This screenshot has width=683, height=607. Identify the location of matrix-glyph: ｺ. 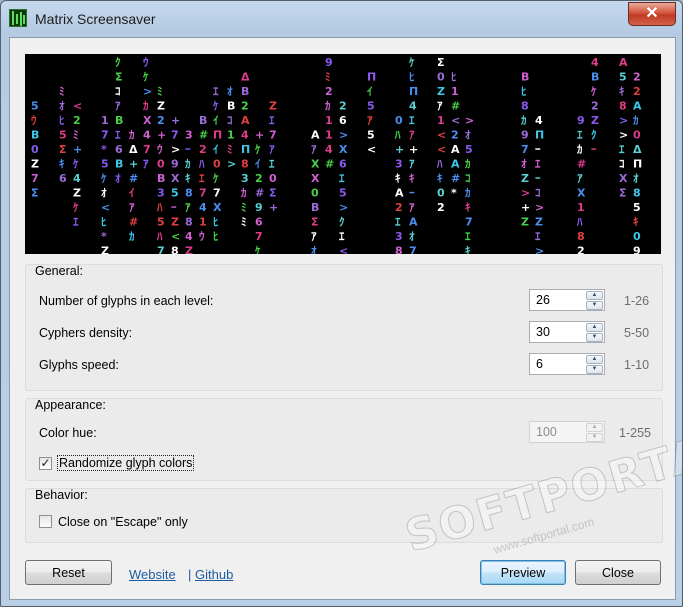
(118, 91).